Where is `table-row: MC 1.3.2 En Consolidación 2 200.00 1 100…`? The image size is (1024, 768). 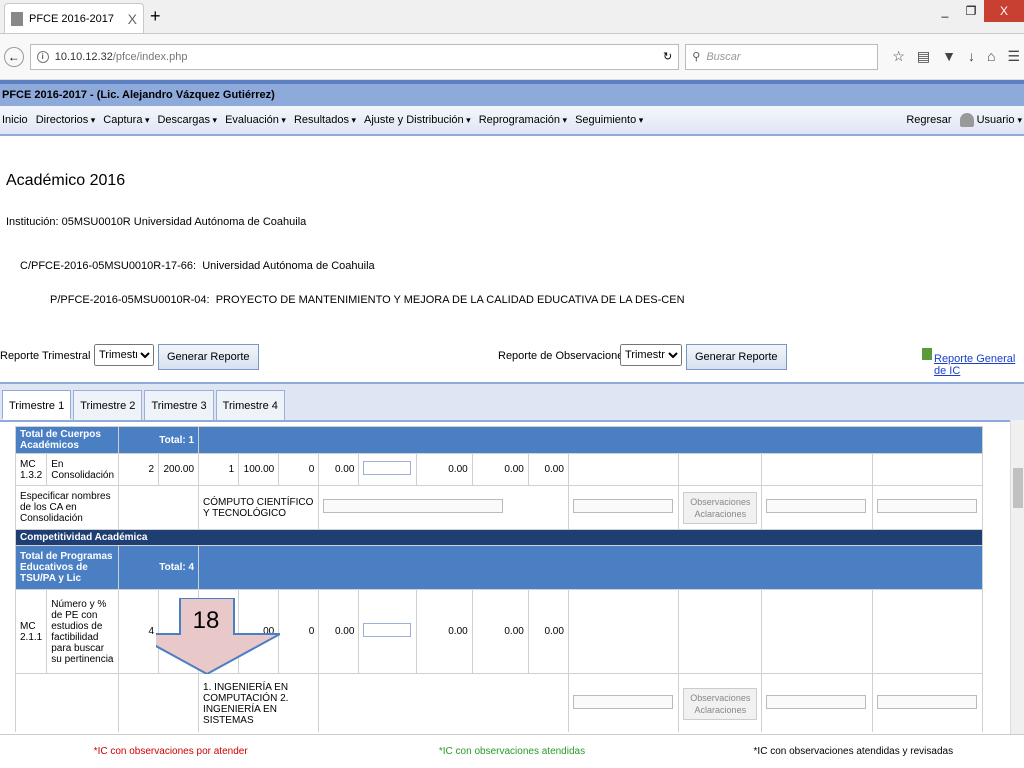 table-row: MC 1.3.2 En Consolidación 2 200.00 1 100… is located at coordinates (499, 469).